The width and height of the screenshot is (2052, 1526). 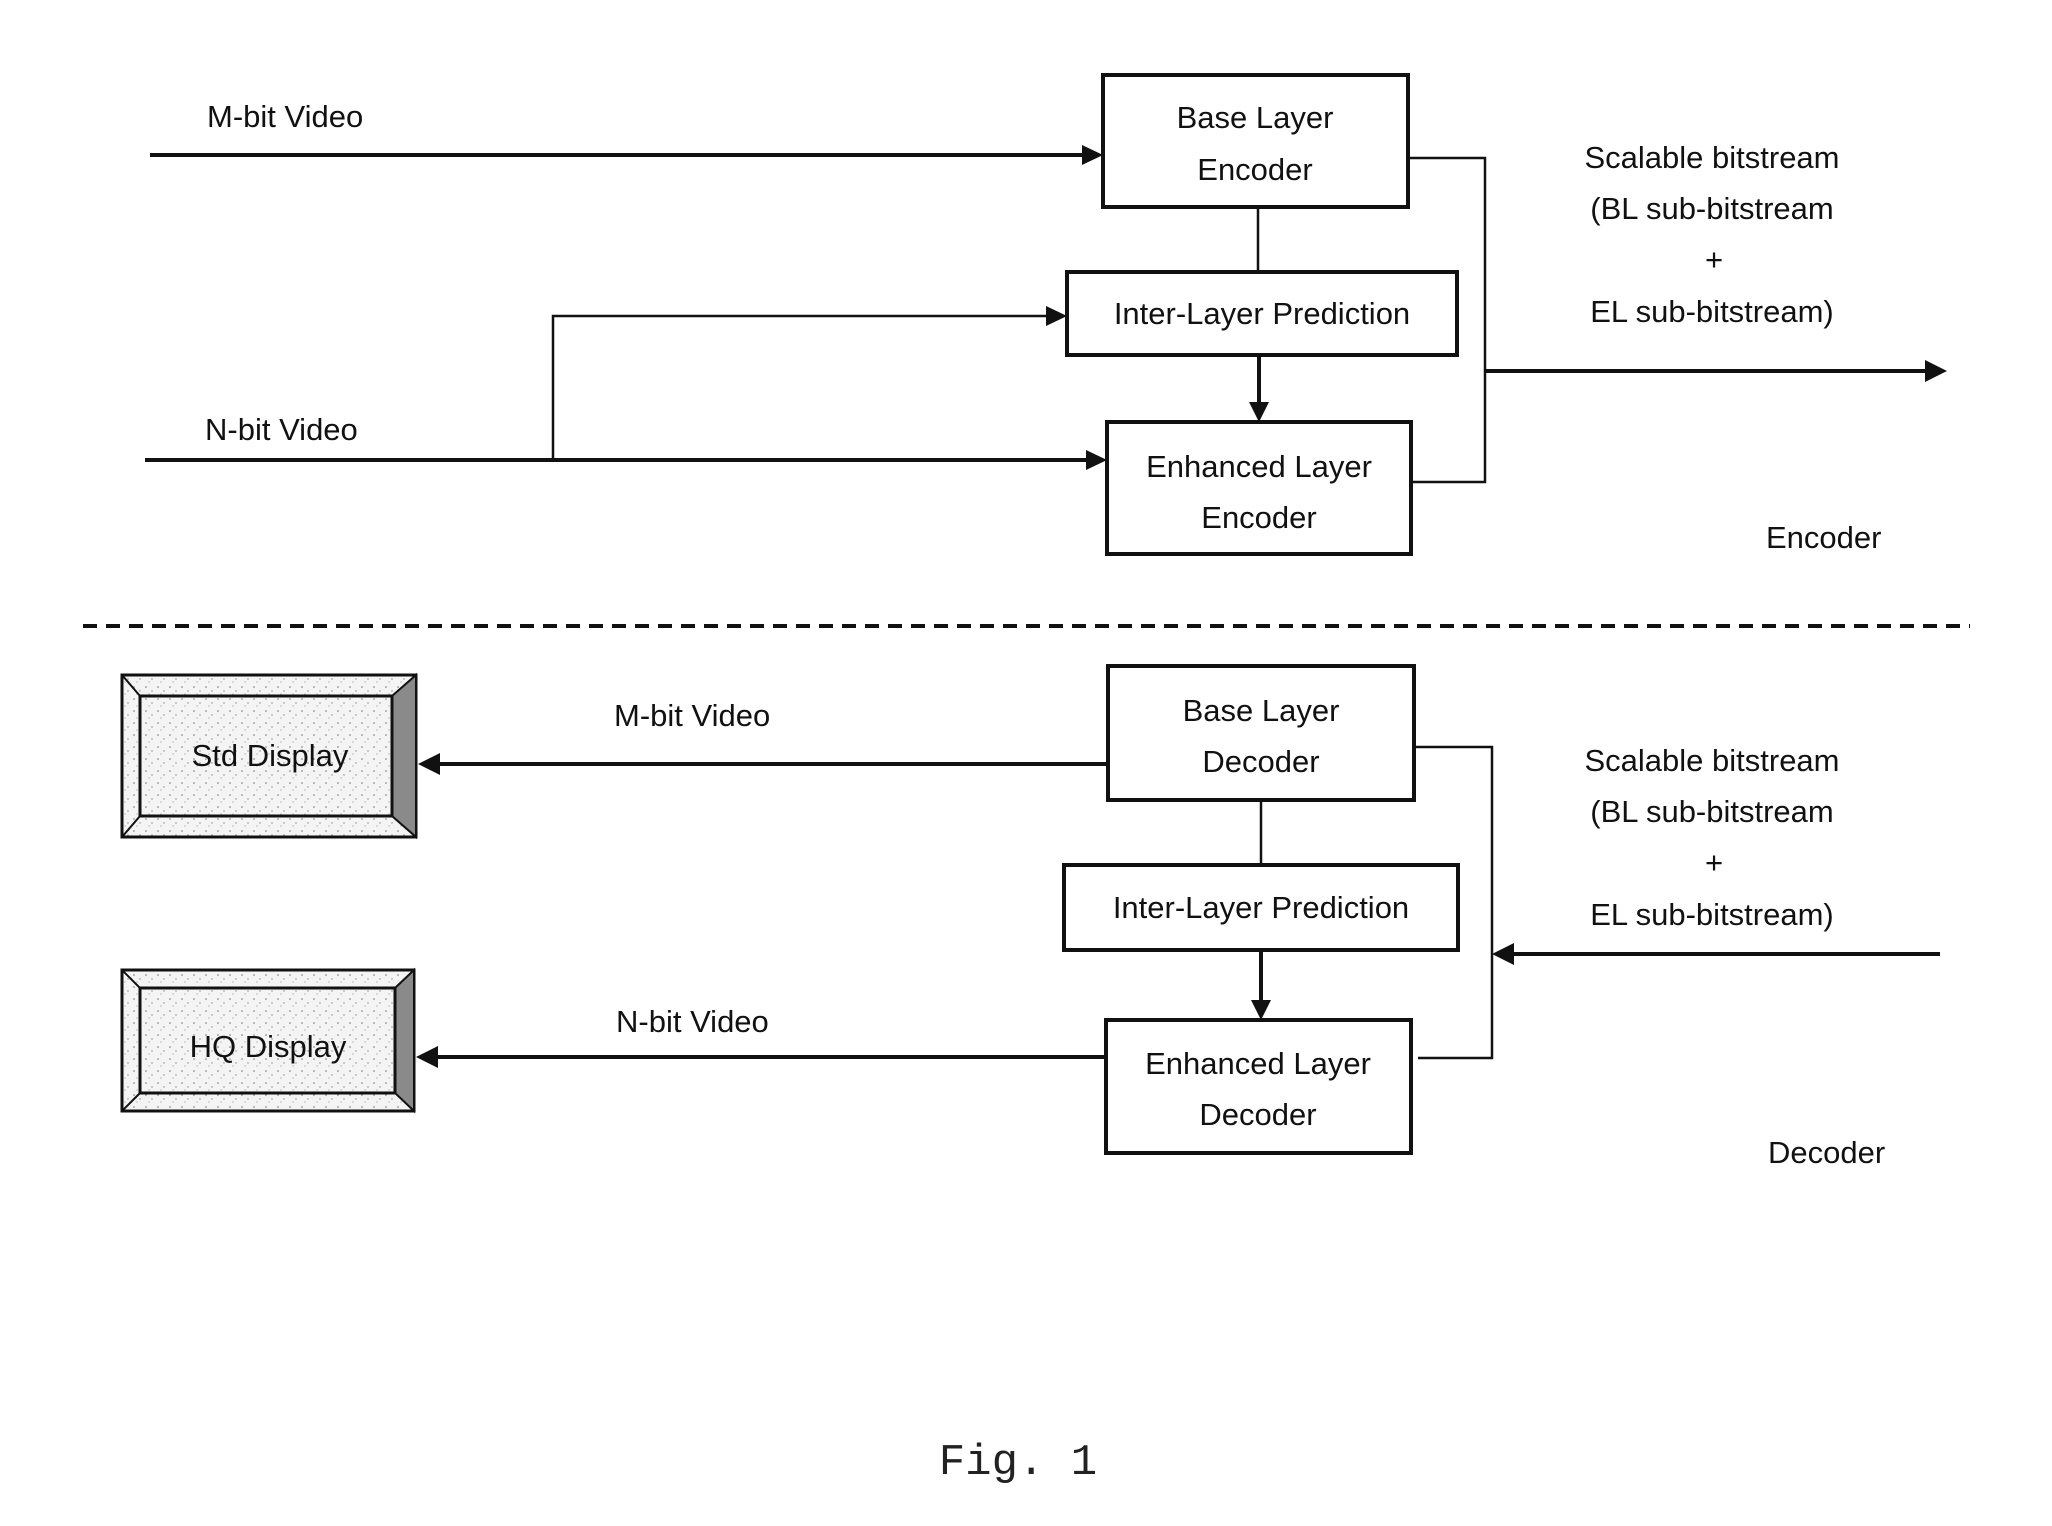 I want to click on decoder-m-bit-label: M-bit Video, so click(x=692, y=715).